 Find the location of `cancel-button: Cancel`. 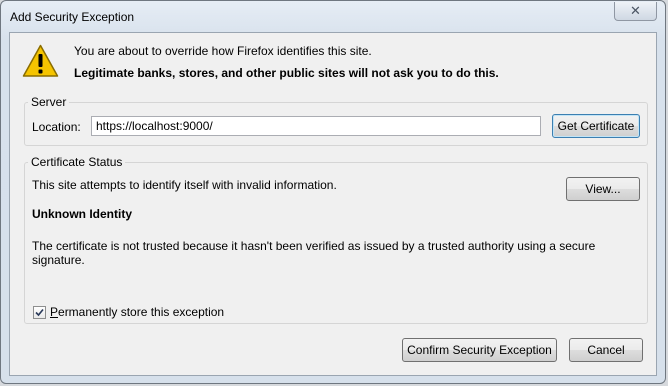

cancel-button: Cancel is located at coordinates (606, 350).